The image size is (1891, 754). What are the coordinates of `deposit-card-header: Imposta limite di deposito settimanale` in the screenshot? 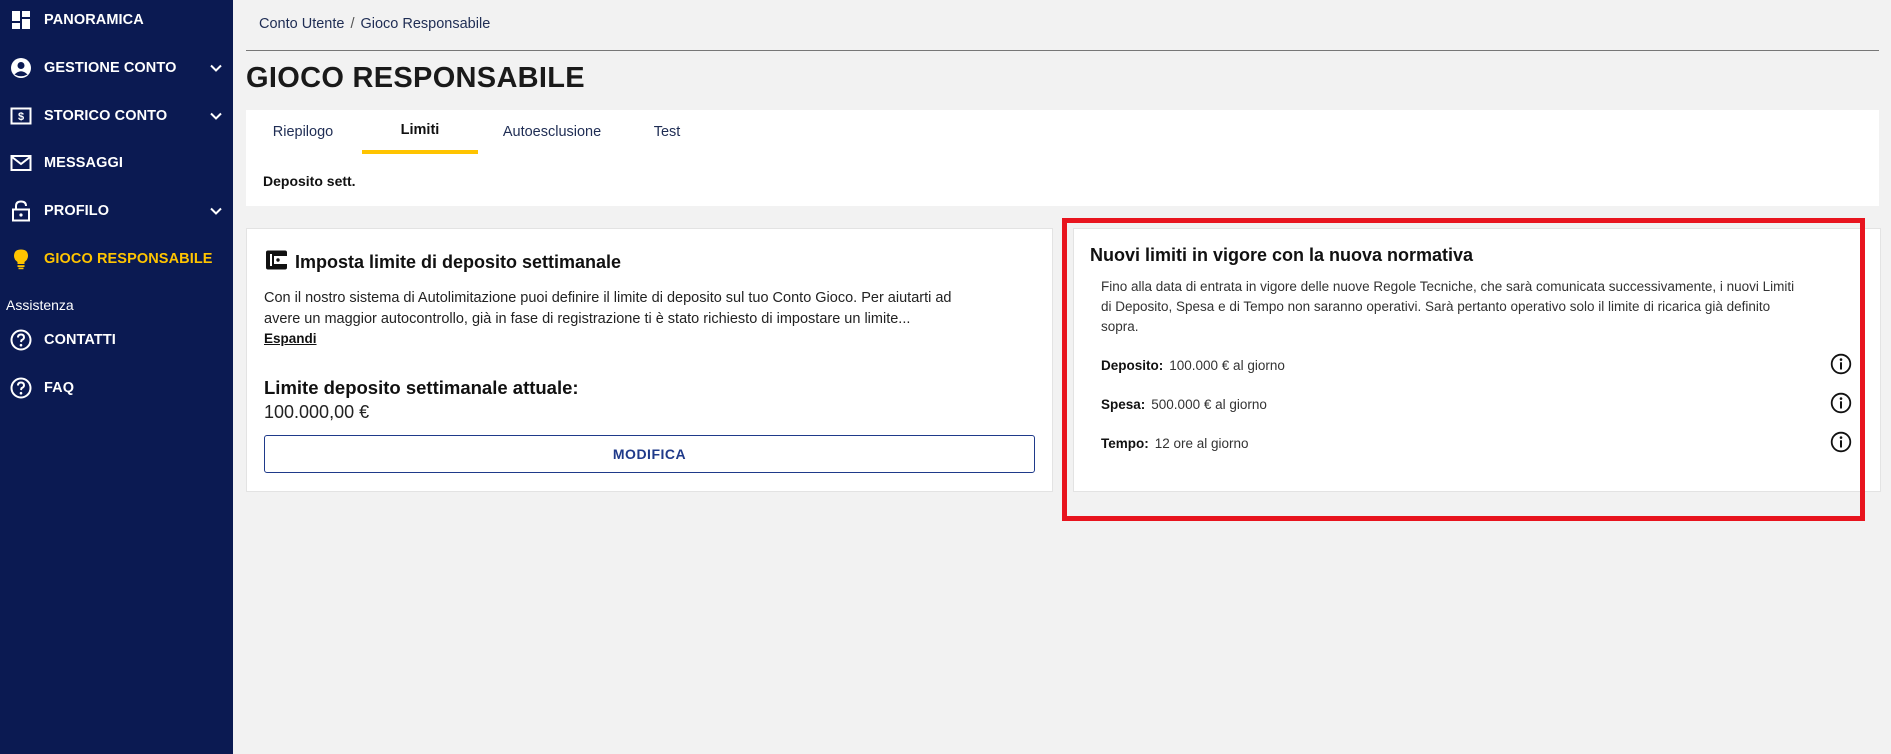 It's located at (443, 262).